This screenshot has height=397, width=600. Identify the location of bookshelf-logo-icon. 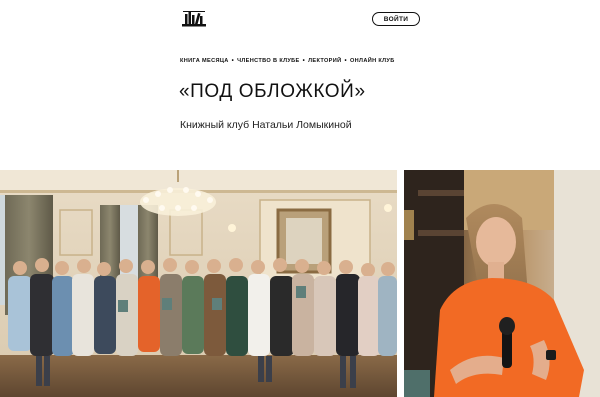
(194, 18).